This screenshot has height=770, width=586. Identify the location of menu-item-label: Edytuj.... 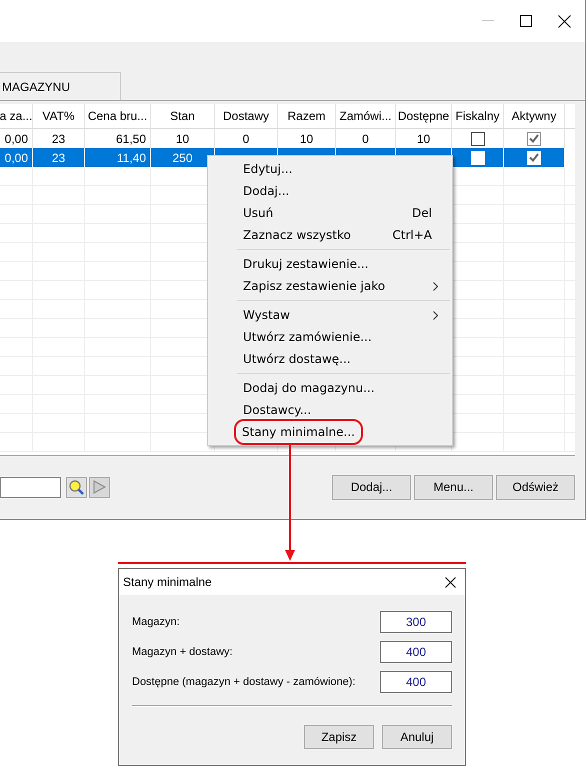
(268, 169).